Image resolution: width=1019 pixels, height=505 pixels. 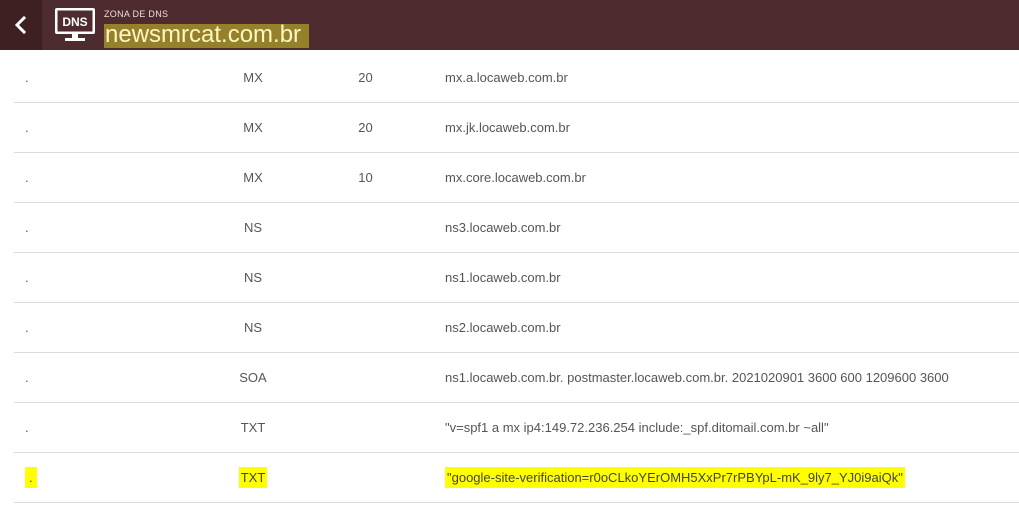 I want to click on dns-record-row: . MX 20 mx.a.locaweb.com.br, so click(x=516, y=78).